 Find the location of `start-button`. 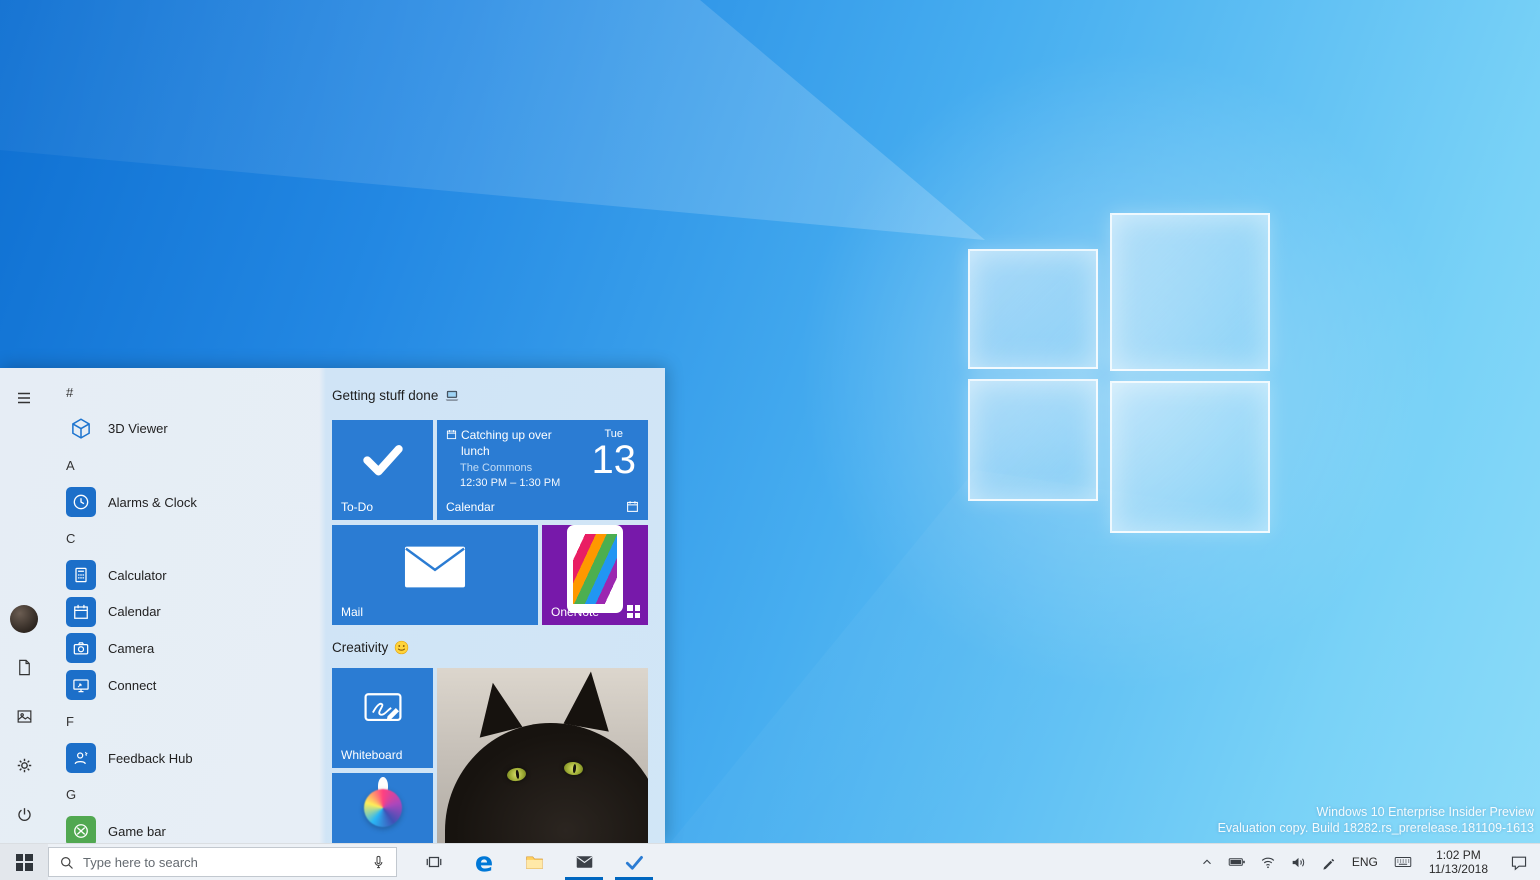

start-button is located at coordinates (24, 862).